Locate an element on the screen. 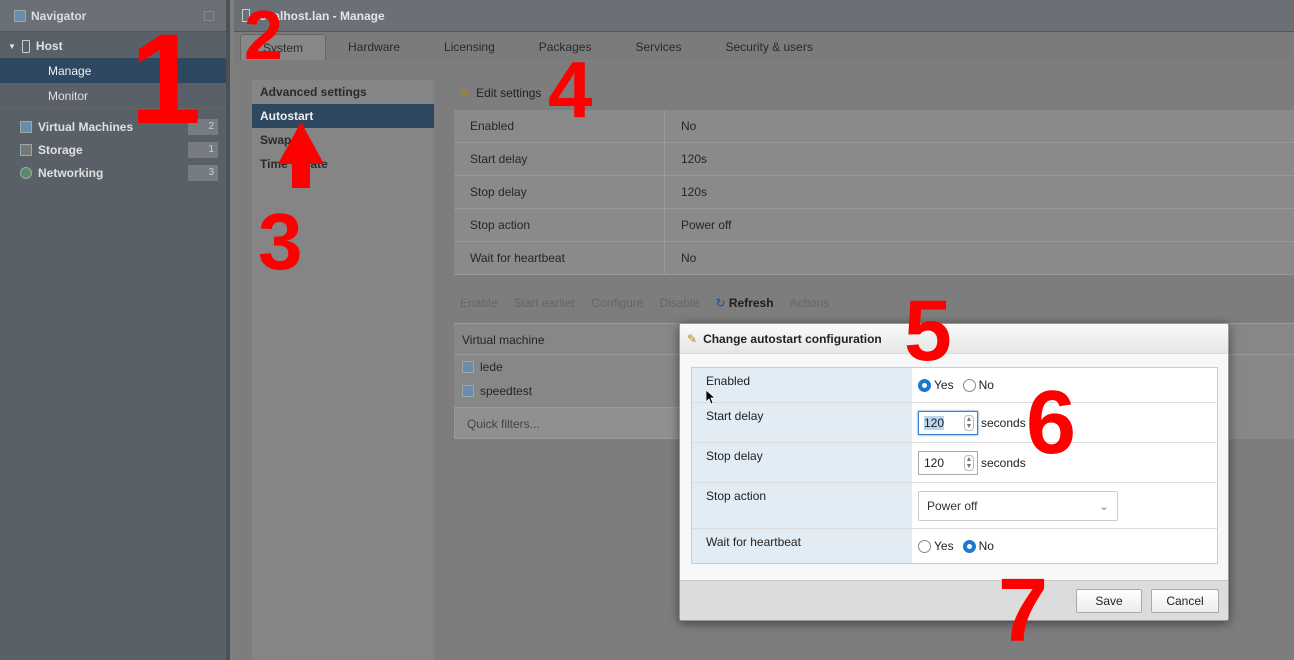  cancel-button: Cancel is located at coordinates (1185, 601).